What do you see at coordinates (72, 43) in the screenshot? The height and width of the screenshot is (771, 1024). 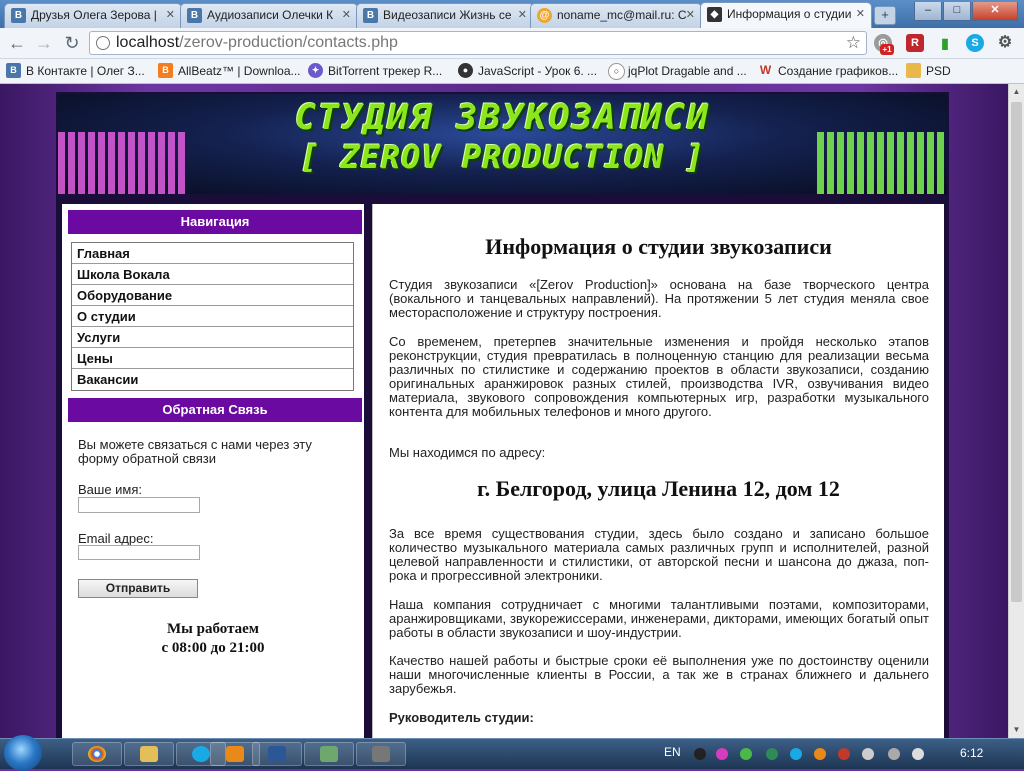 I see `reload-icon: ↻` at bounding box center [72, 43].